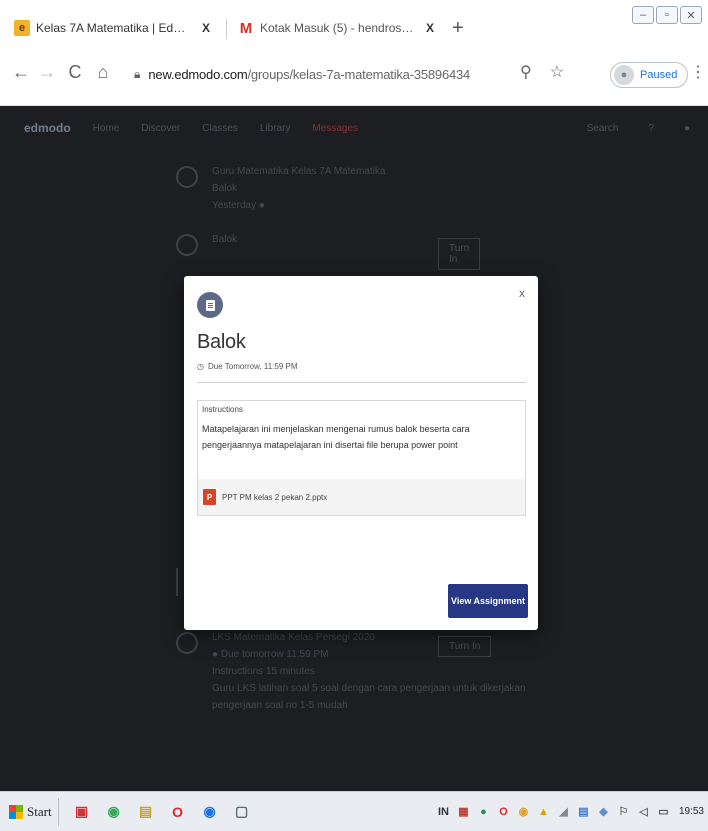 This screenshot has width=708, height=831. What do you see at coordinates (698, 72) in the screenshot?
I see `menu-icon: ⋮` at bounding box center [698, 72].